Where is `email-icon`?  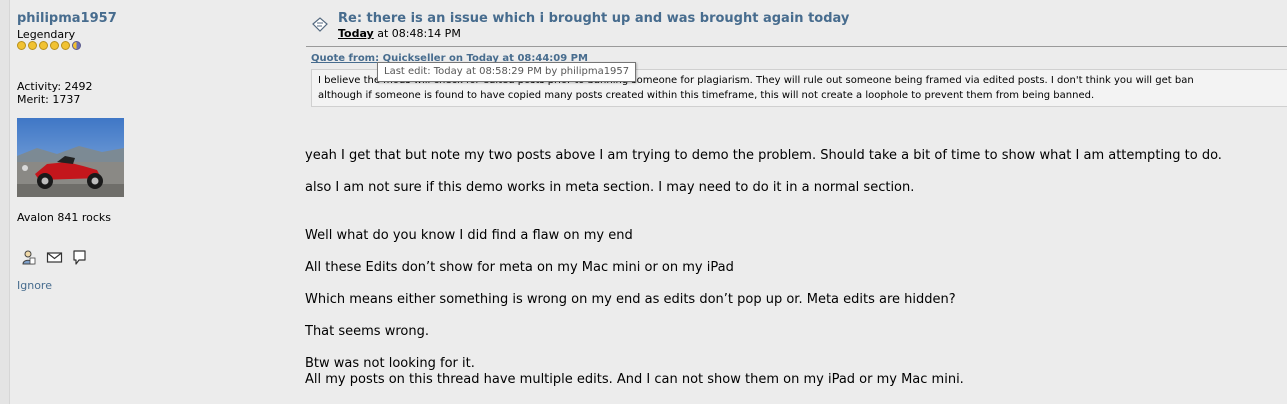
email-icon is located at coordinates (54, 257).